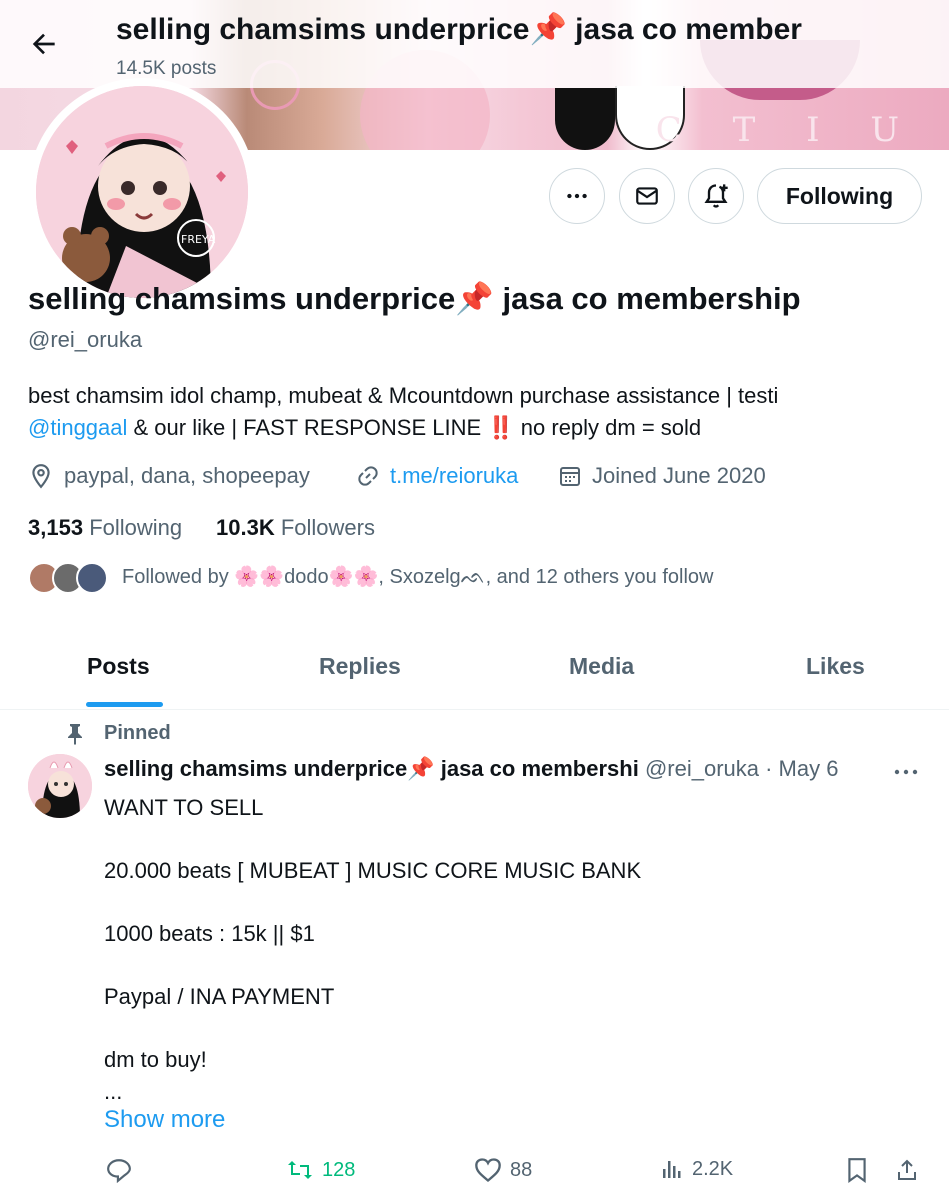 The height and width of the screenshot is (1200, 949). I want to click on avatar-image: FREYA, so click(142, 192).